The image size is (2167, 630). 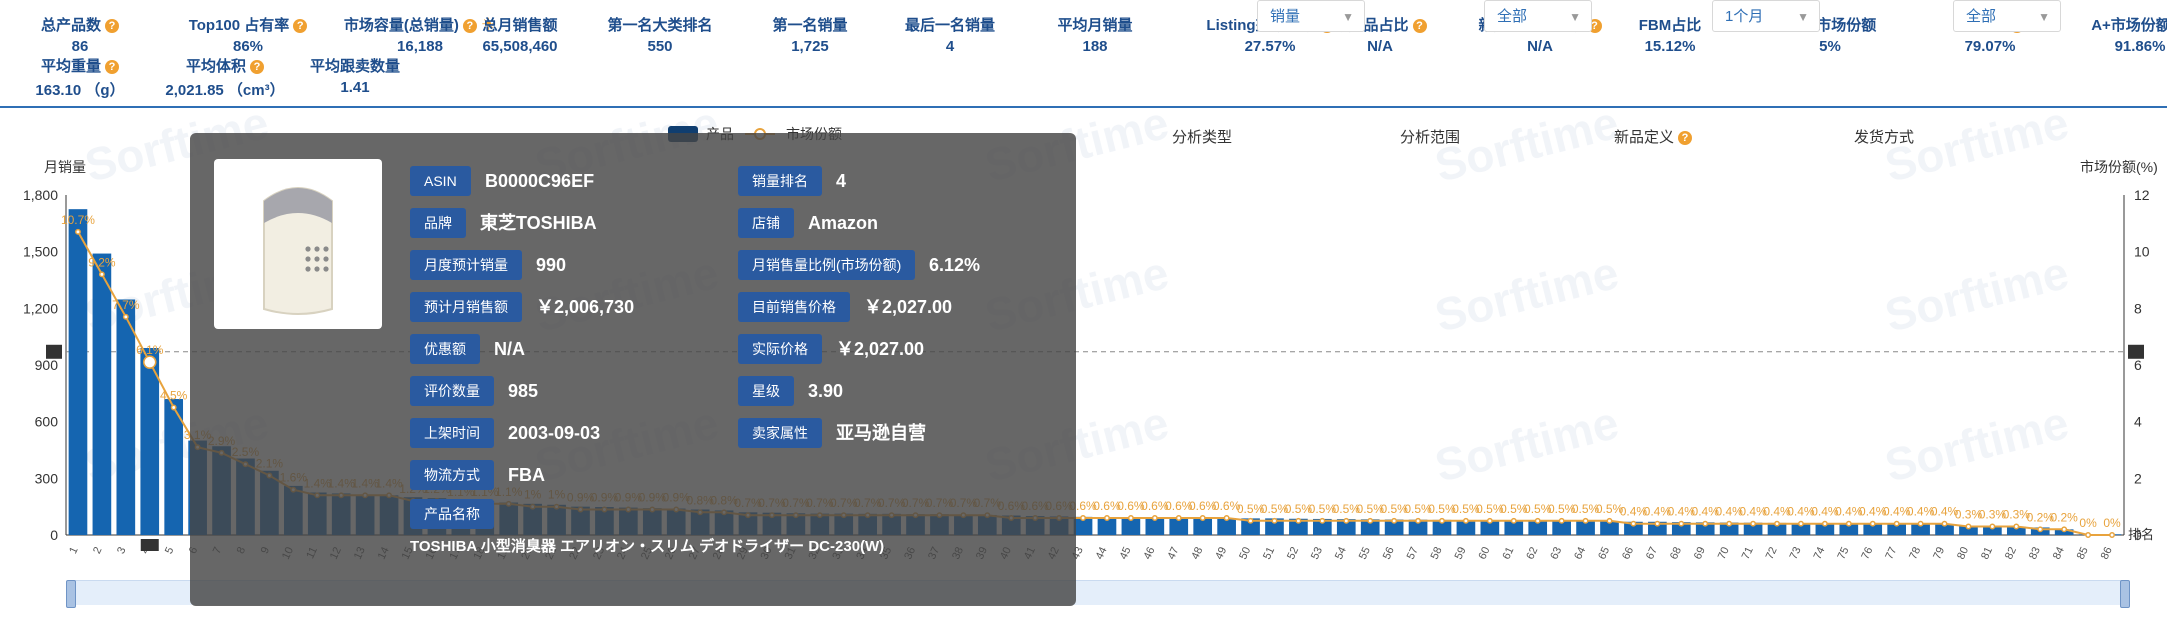 What do you see at coordinates (1126, 553) in the screenshot?
I see `x-tick-label: 45` at bounding box center [1126, 553].